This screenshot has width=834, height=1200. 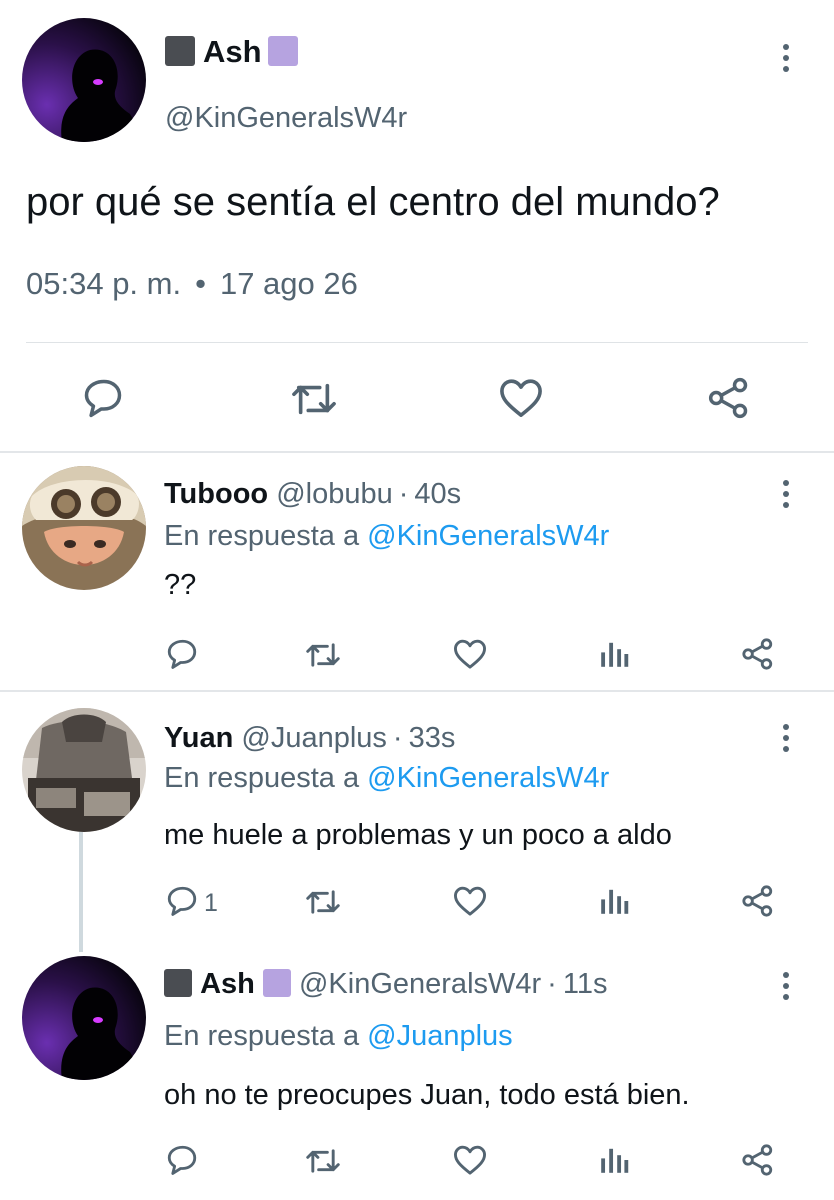 What do you see at coordinates (84, 770) in the screenshot?
I see `avatar-yuan` at bounding box center [84, 770].